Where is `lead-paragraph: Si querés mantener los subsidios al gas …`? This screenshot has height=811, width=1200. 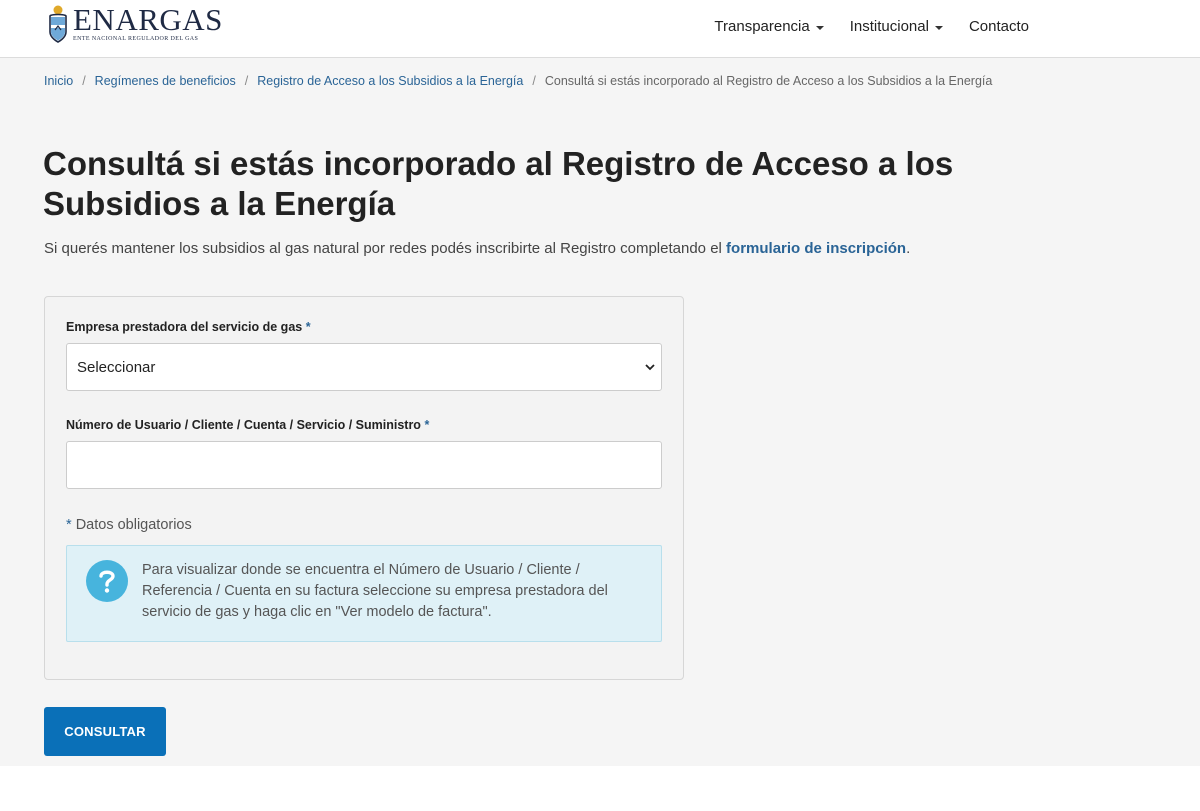
lead-paragraph: Si querés mantener los subsidios al gas … is located at coordinates (477, 248).